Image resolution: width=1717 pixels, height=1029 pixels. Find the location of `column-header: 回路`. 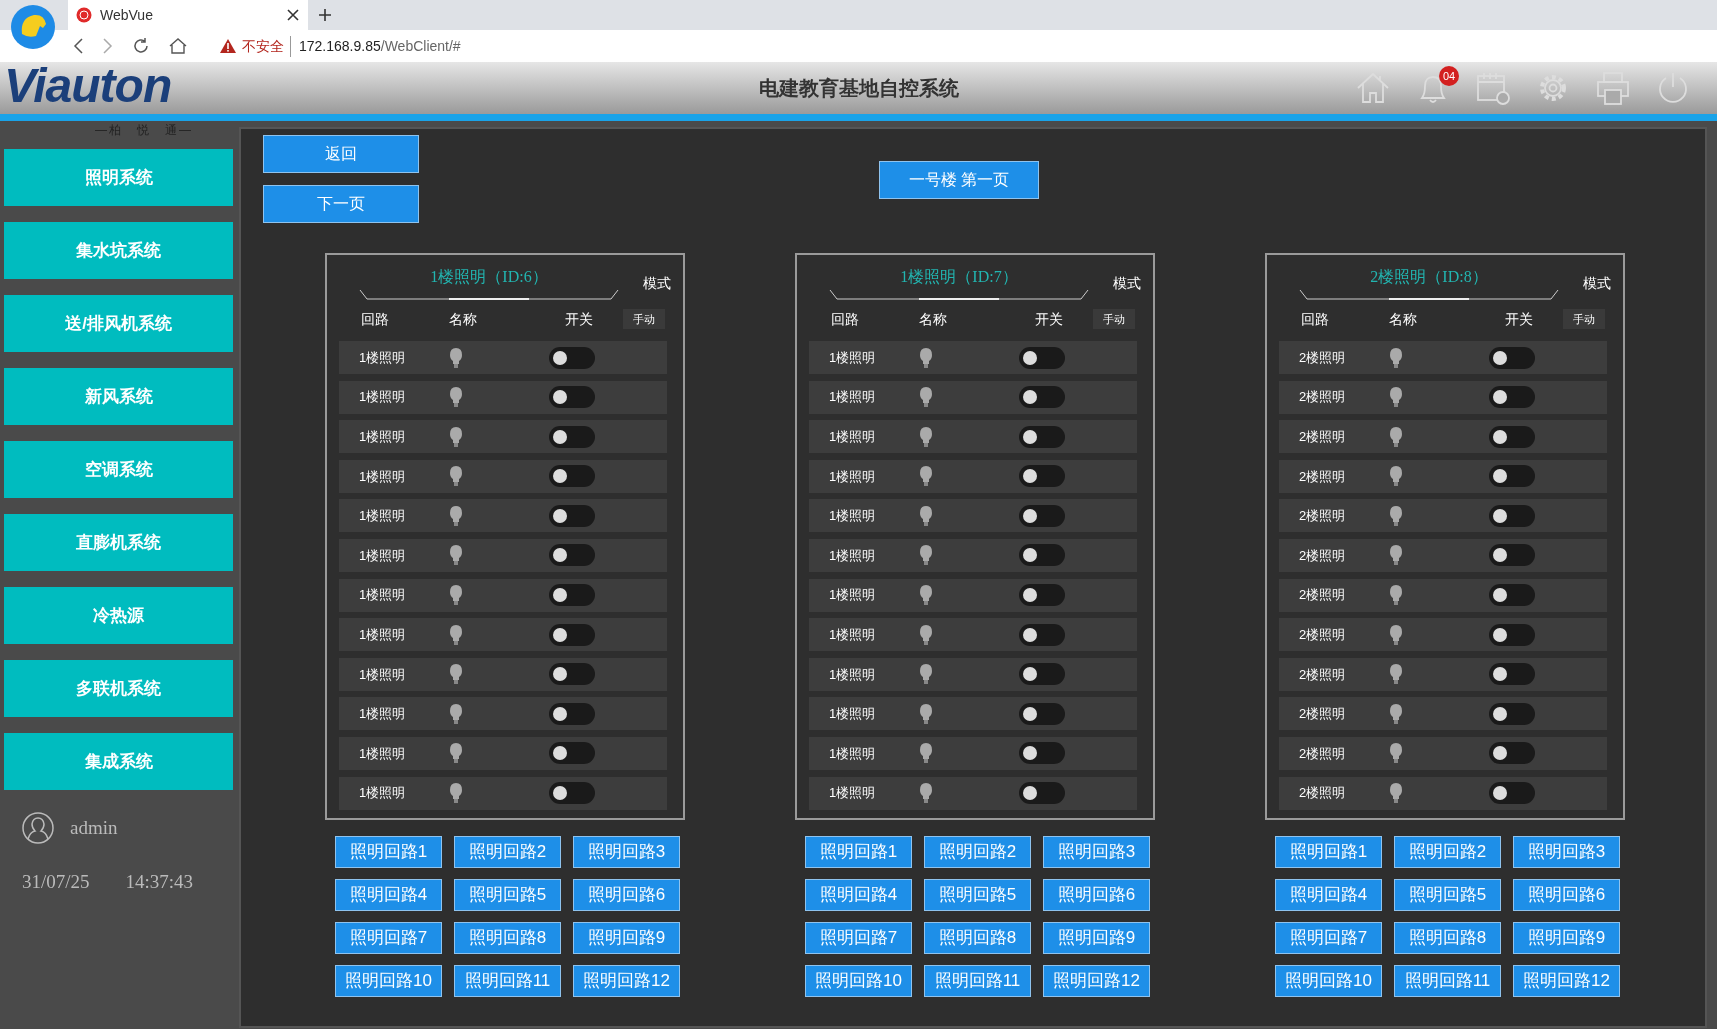

column-header: 回路 is located at coordinates (845, 319).